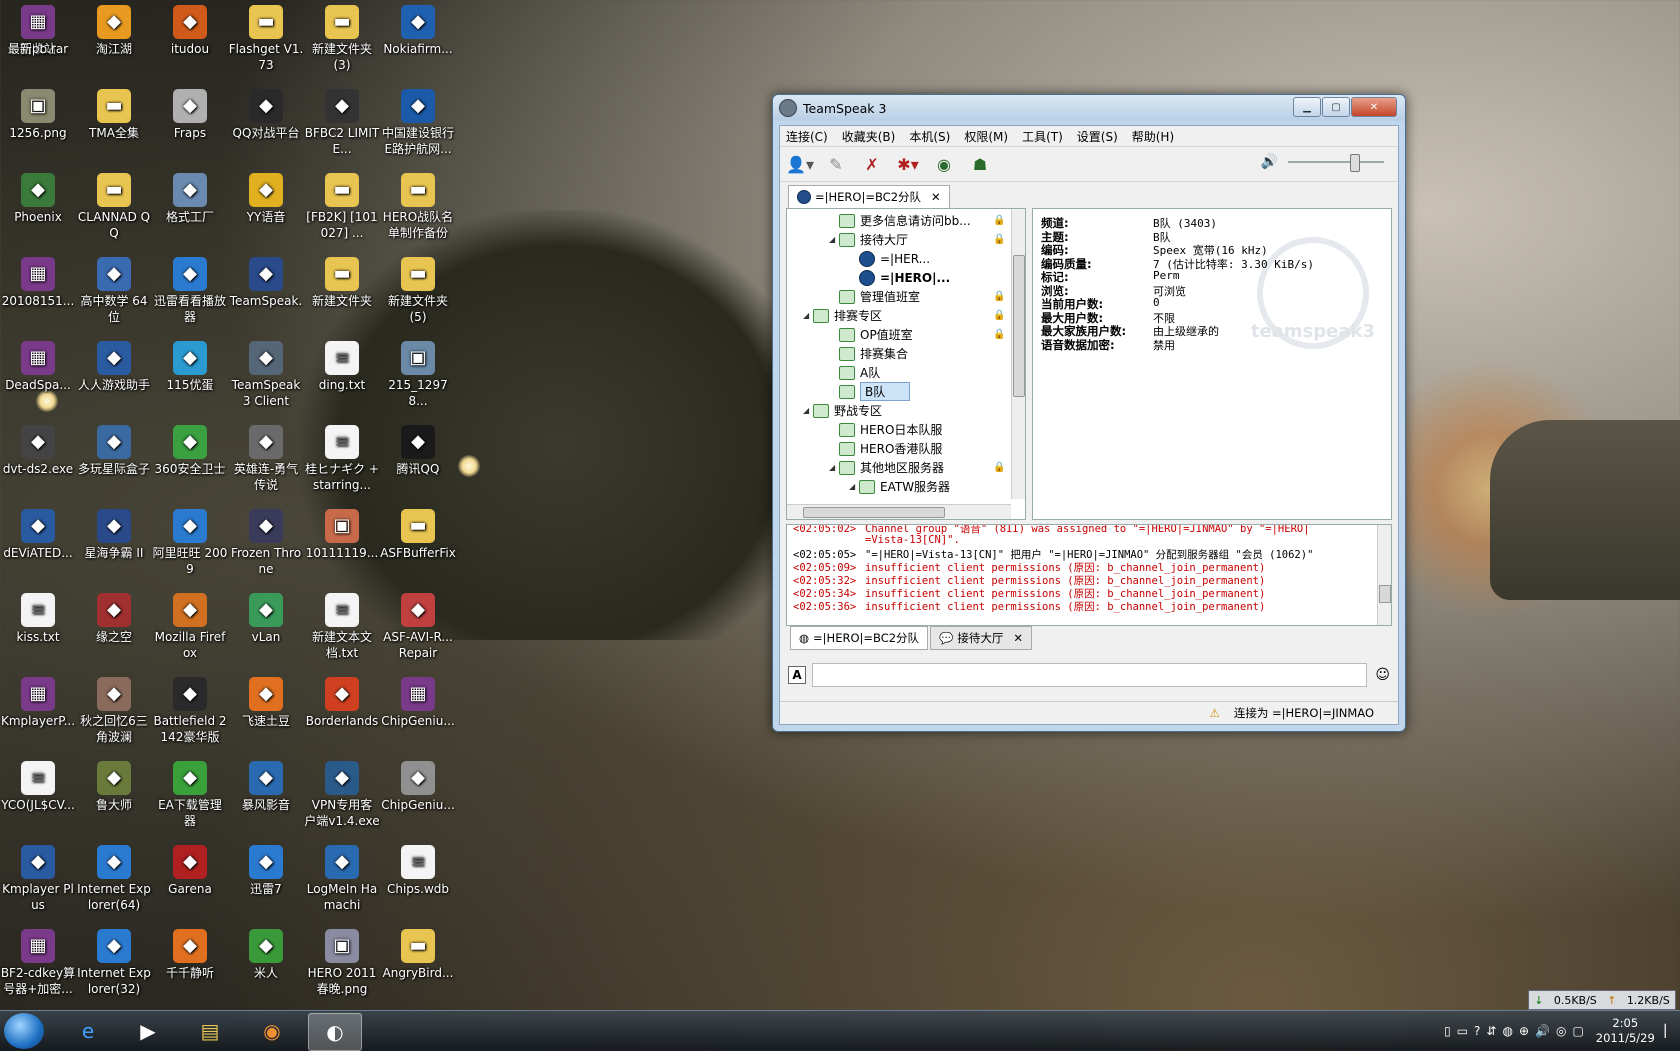  What do you see at coordinates (266, 372) in the screenshot?
I see `desktop-icon: ◆ TeamSpeak 3 Client` at bounding box center [266, 372].